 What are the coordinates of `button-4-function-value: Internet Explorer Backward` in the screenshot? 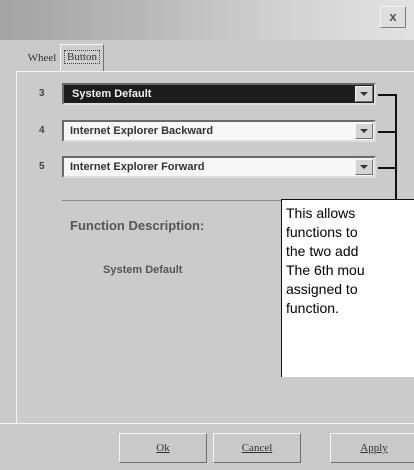 It's located at (142, 131).